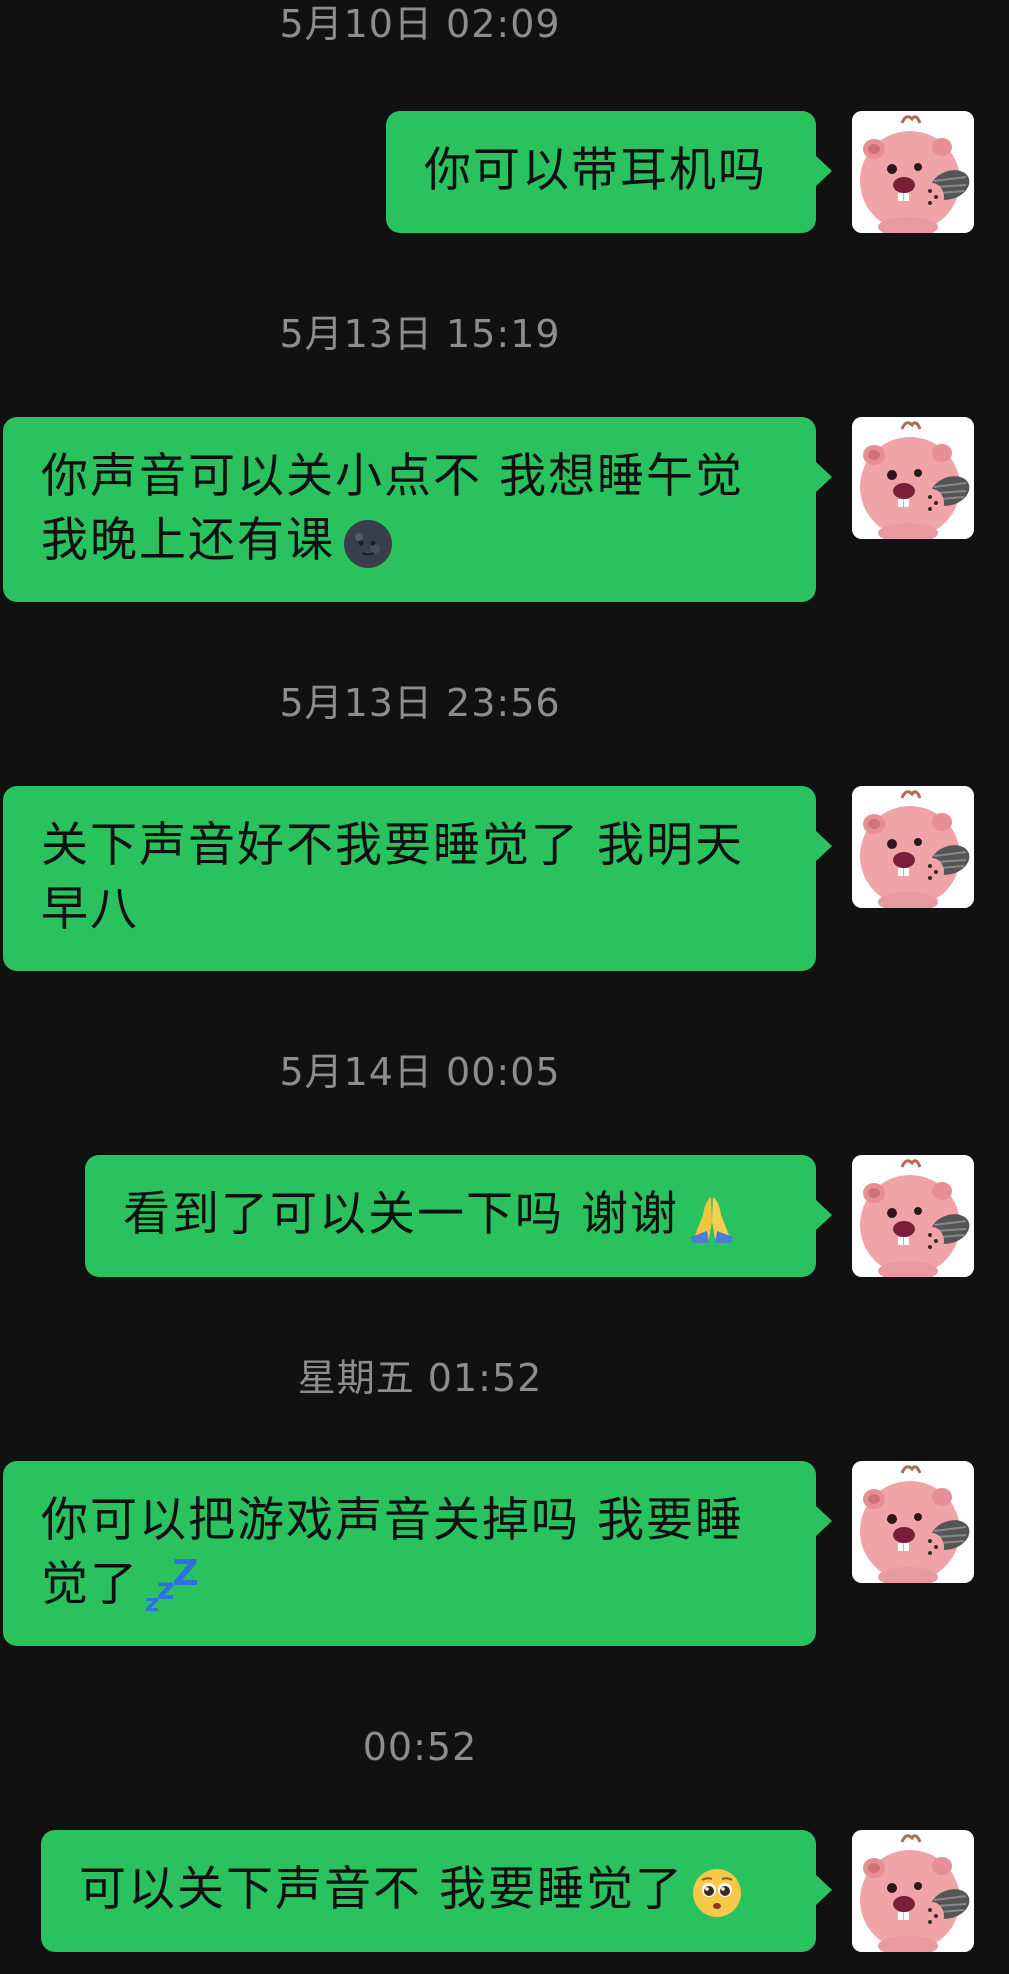  Describe the element at coordinates (420, 24) in the screenshot. I see `timestamp: 5月10日 02:09` at that location.